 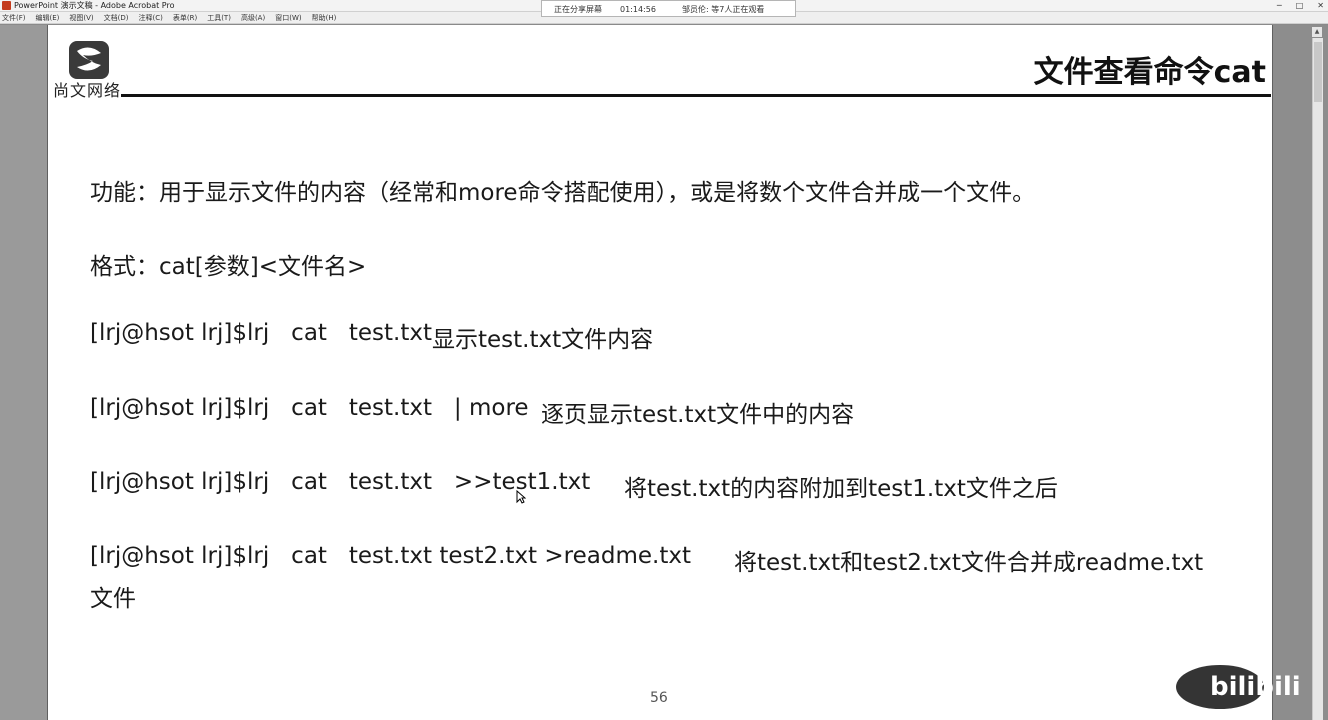 I want to click on watermark-text: bilibili, so click(x=1255, y=687).